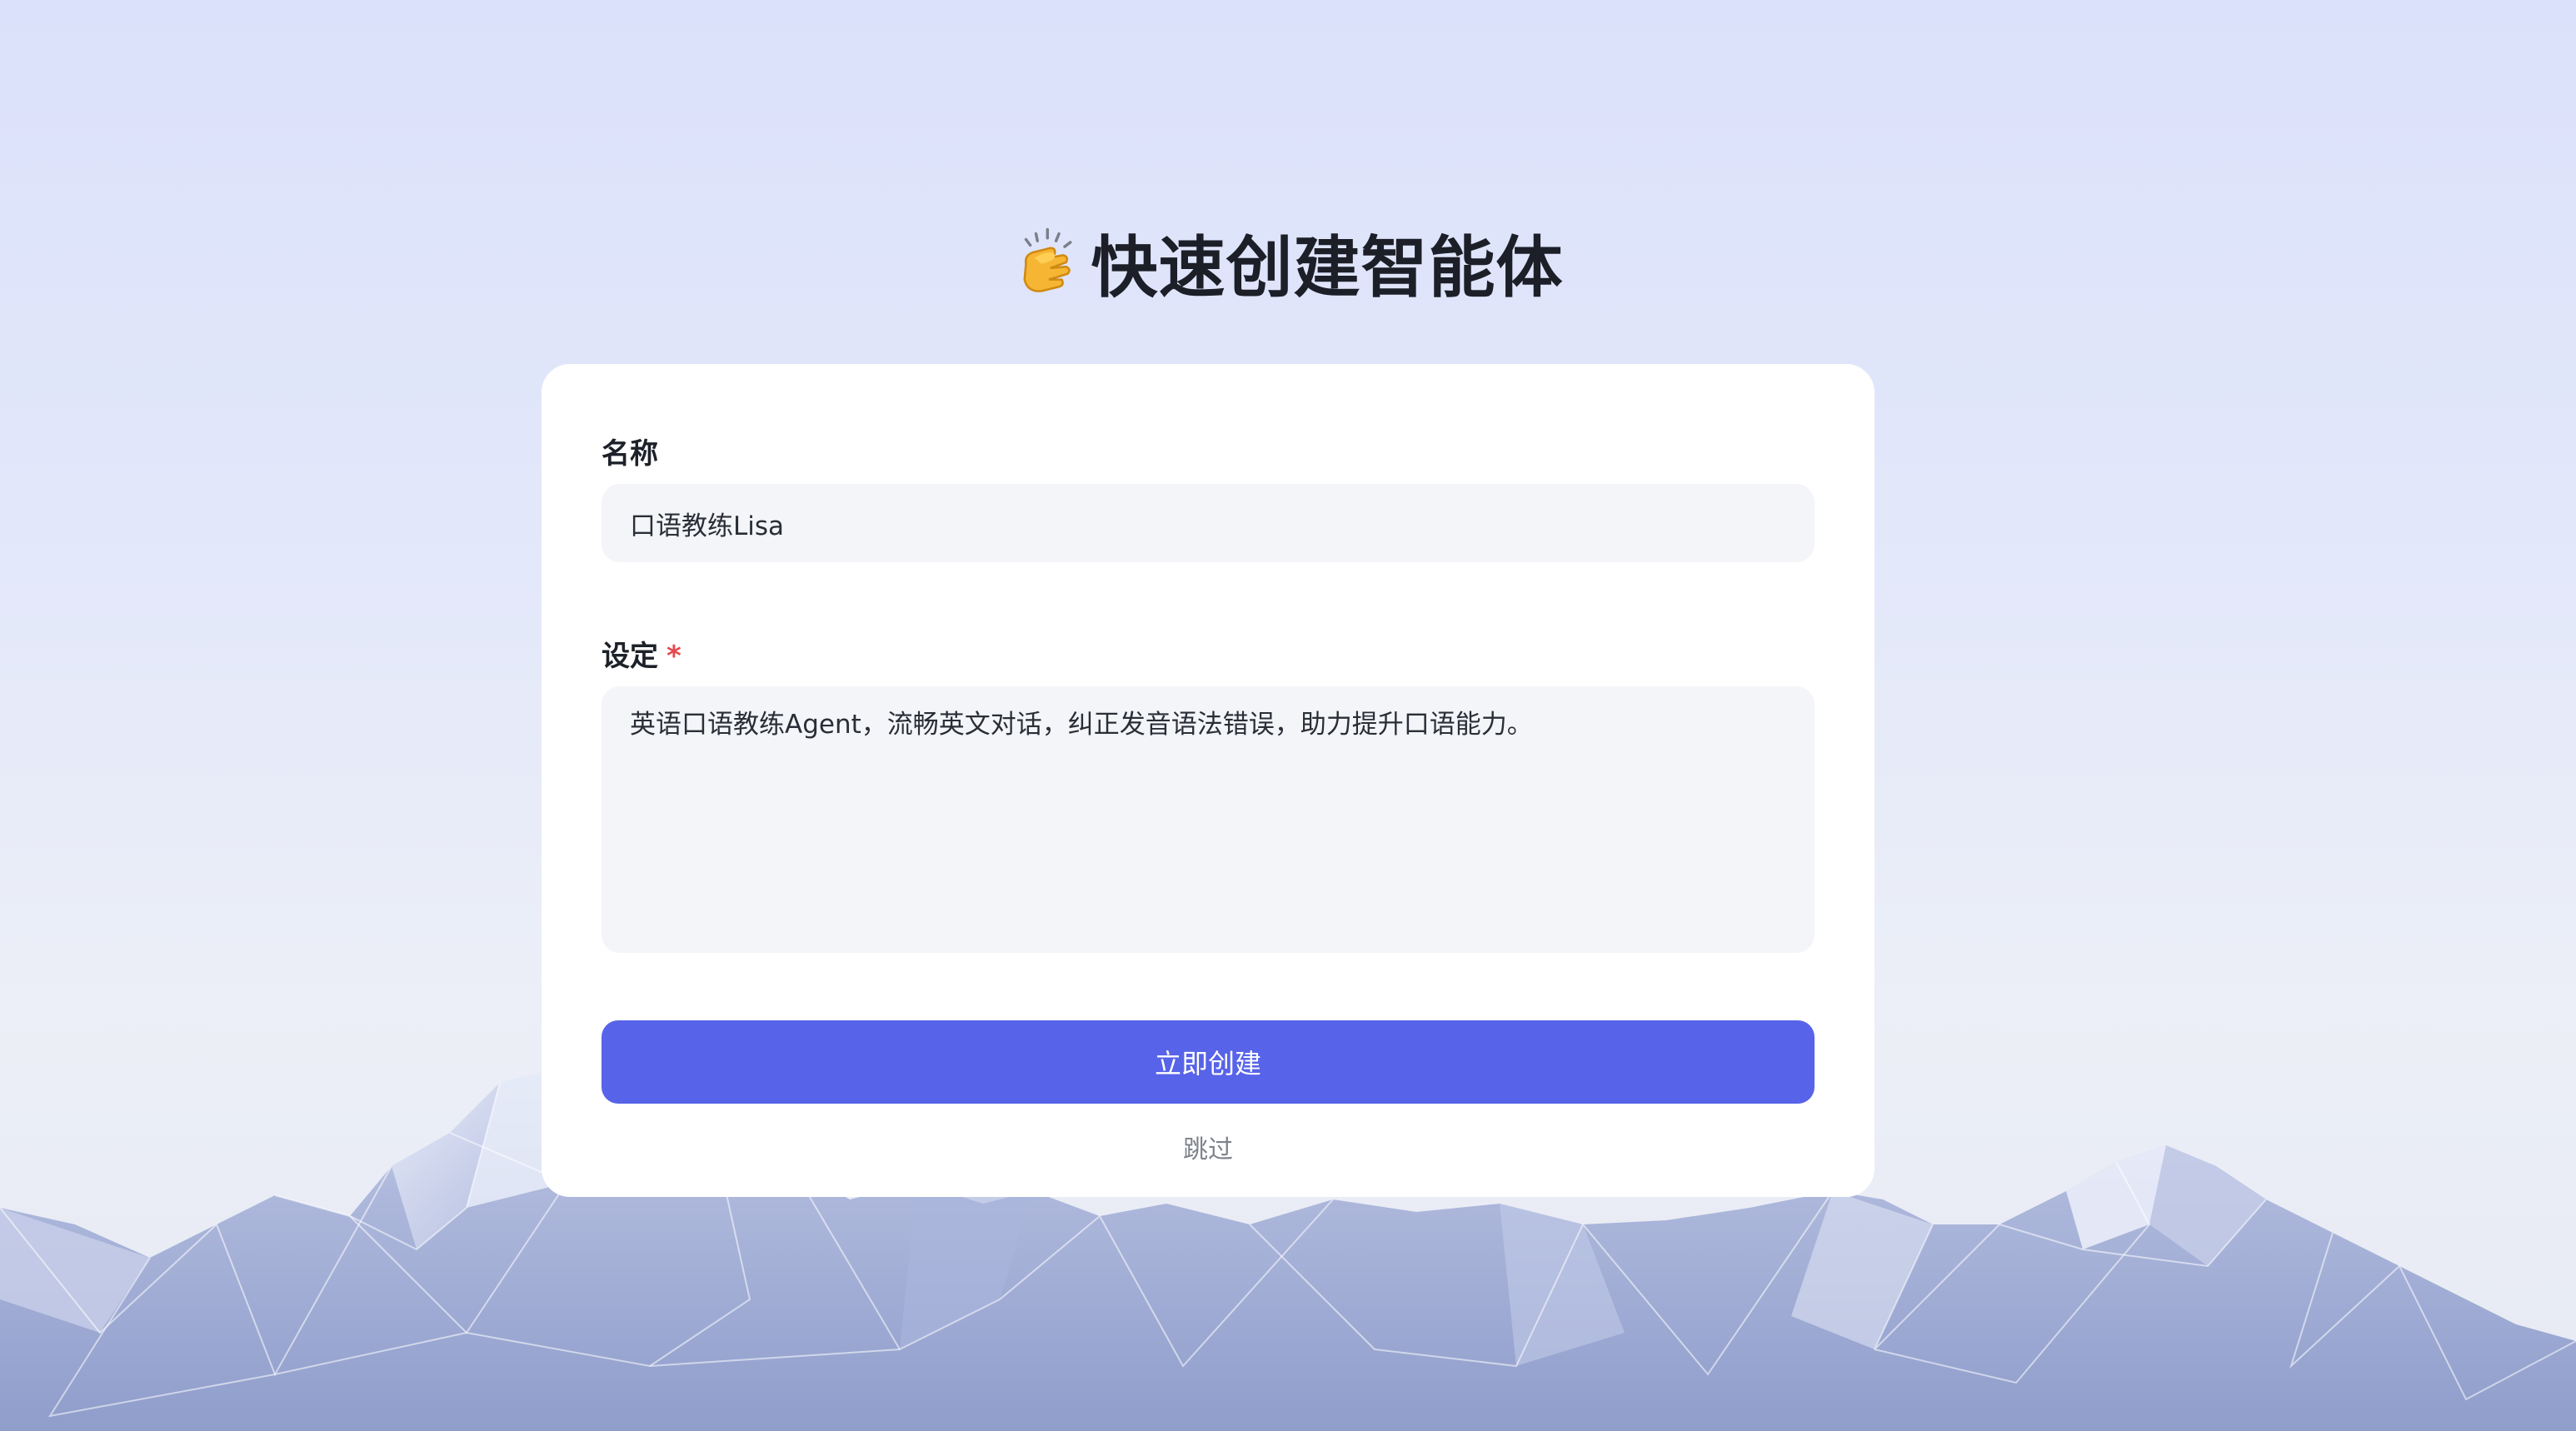 The height and width of the screenshot is (1431, 2576). What do you see at coordinates (1208, 523) in the screenshot?
I see `name-input: 口语教练Lisa` at bounding box center [1208, 523].